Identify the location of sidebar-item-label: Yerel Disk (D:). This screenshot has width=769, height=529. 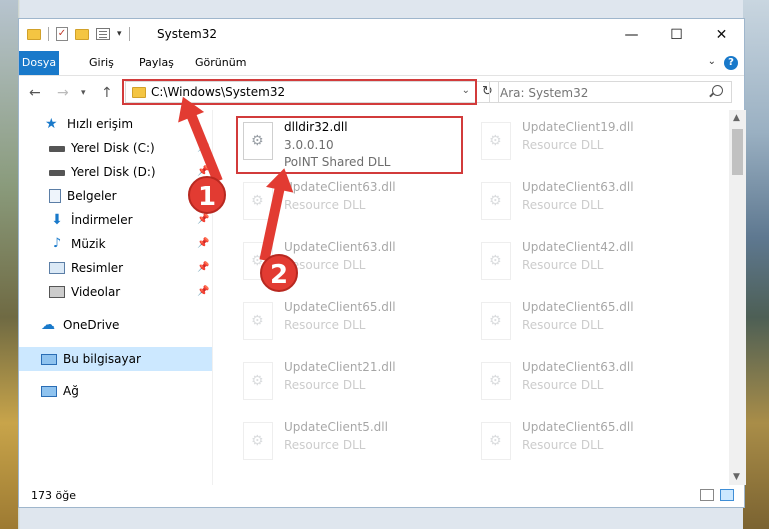
(113, 172).